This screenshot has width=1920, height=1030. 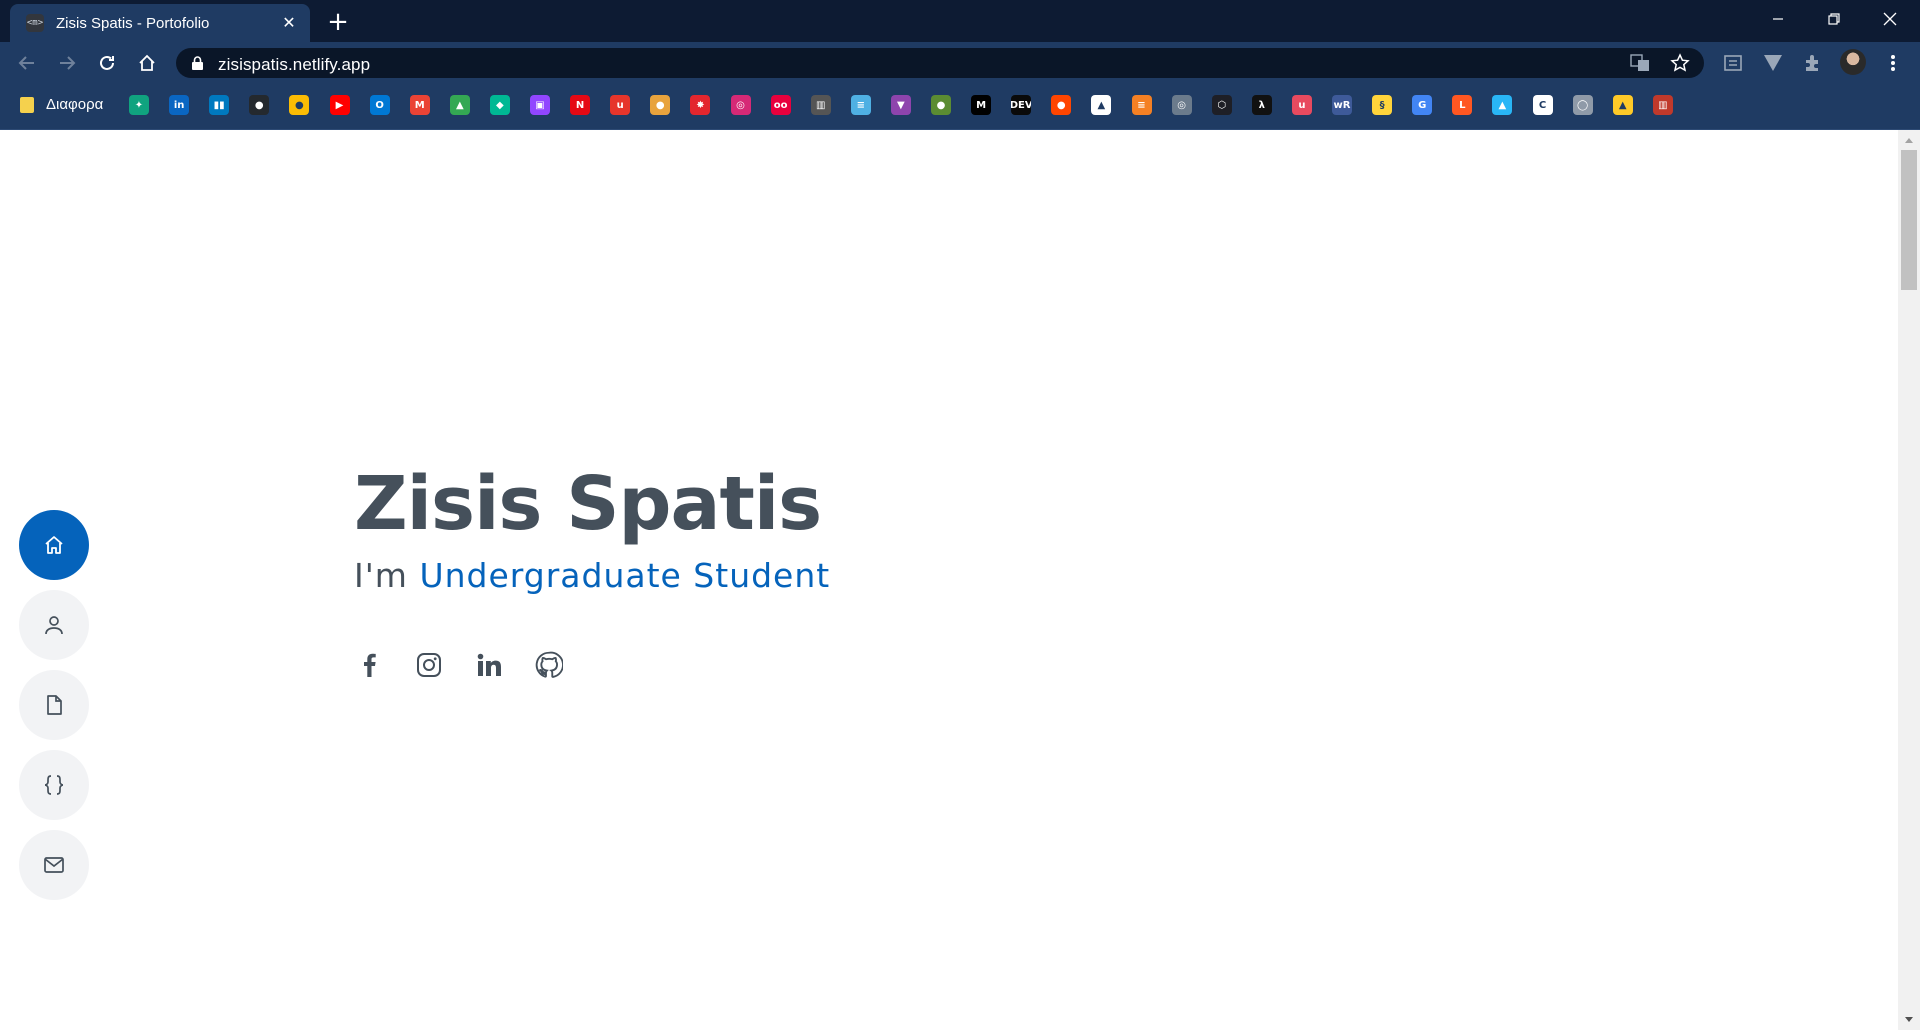 I want to click on social-links, so click(x=474, y=665).